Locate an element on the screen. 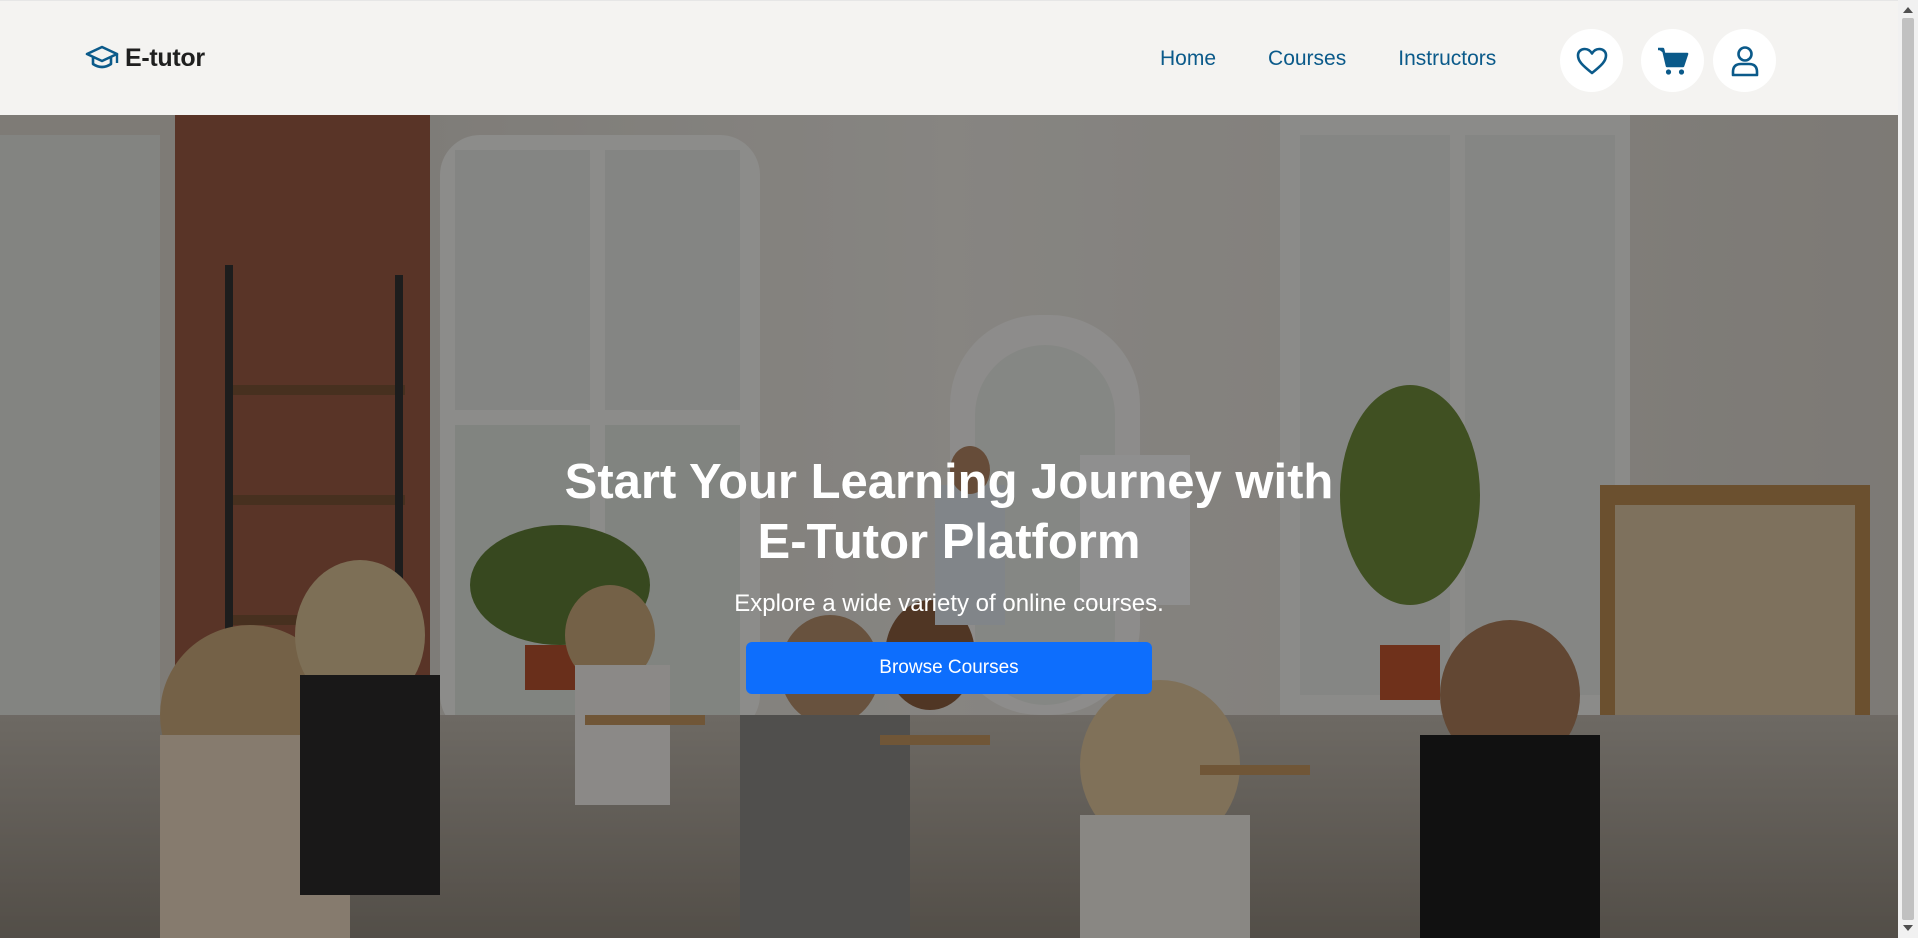 This screenshot has height=938, width=1918. browse-courses-button: Browse Courses is located at coordinates (949, 668).